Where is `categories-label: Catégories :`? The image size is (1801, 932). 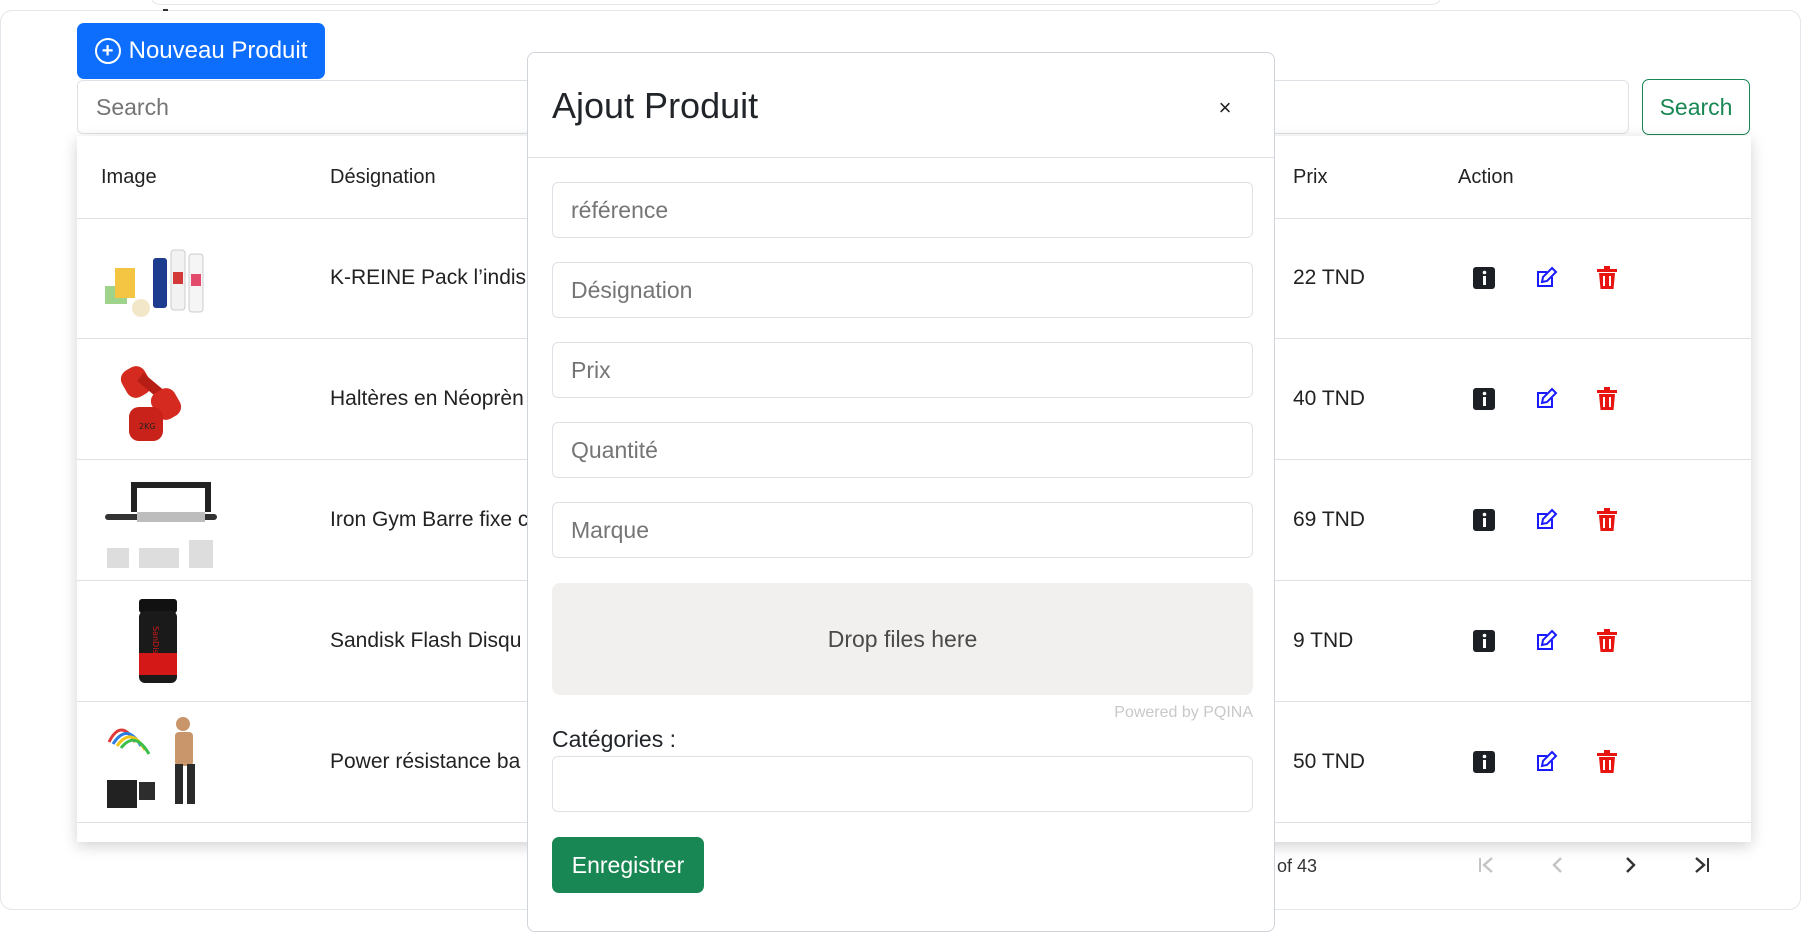 categories-label: Catégories : is located at coordinates (614, 739).